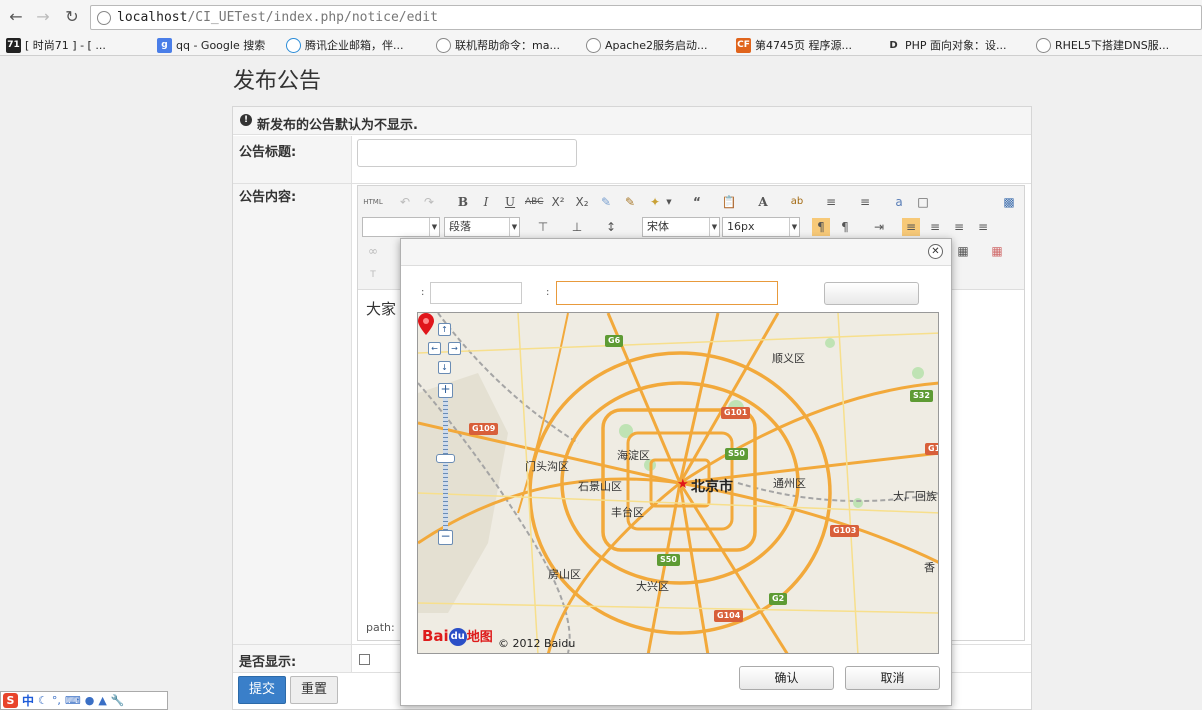 The height and width of the screenshot is (710, 1202). Describe the element at coordinates (118, 700) in the screenshot. I see `wrench-icon: 🔧` at that location.